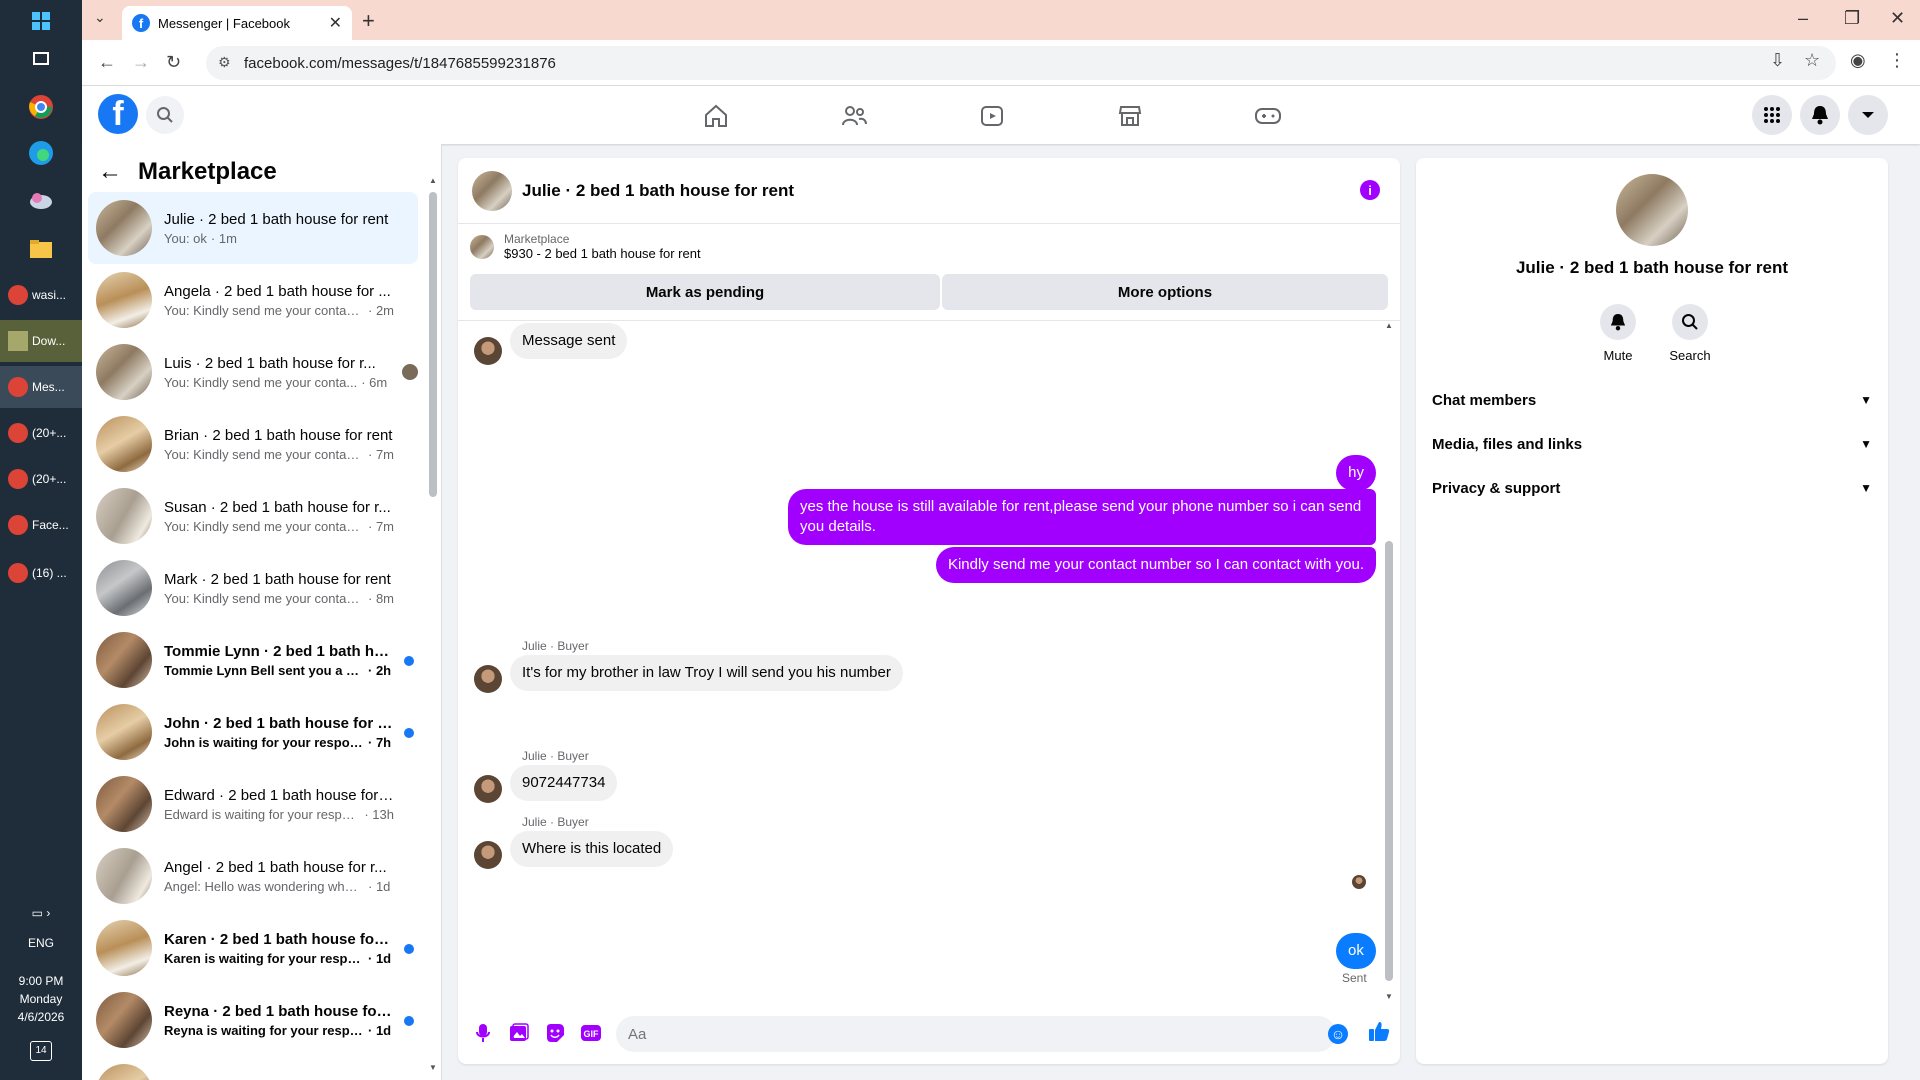 This screenshot has width=1920, height=1080. I want to click on gaming-nav-icon, so click(1268, 116).